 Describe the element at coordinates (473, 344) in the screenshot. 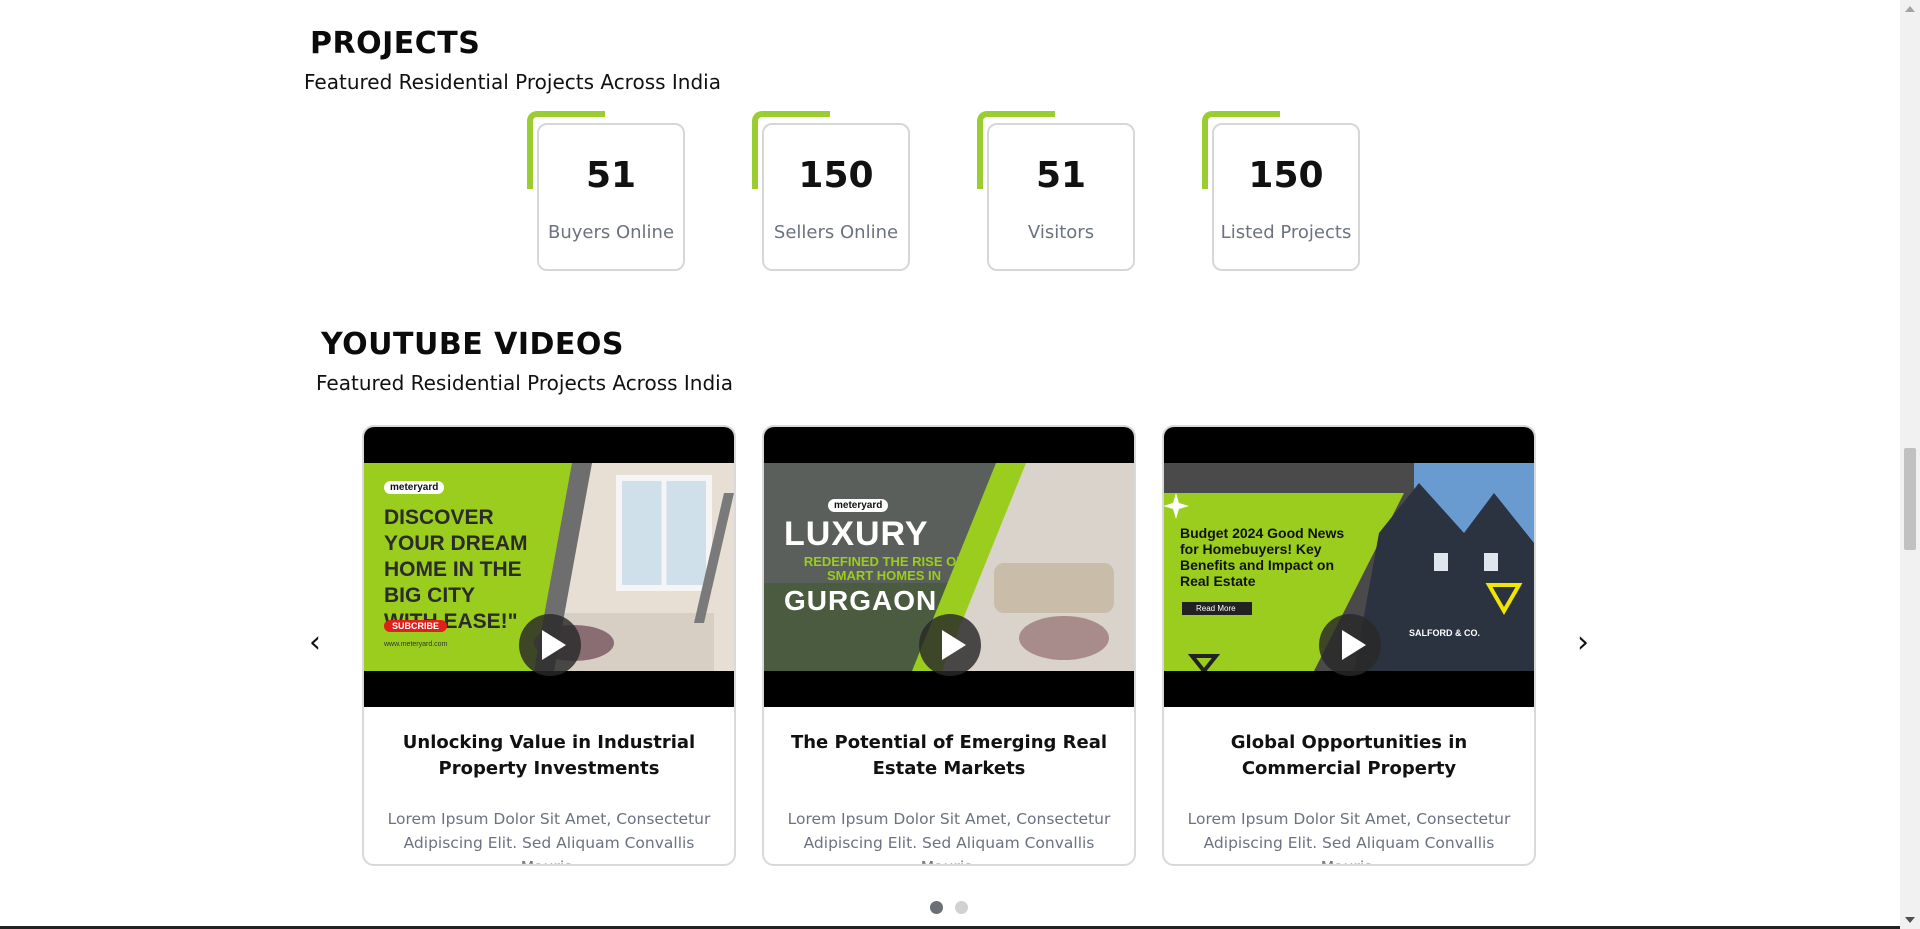

I see `videos-title: YOUTUBE VIDEOS` at that location.